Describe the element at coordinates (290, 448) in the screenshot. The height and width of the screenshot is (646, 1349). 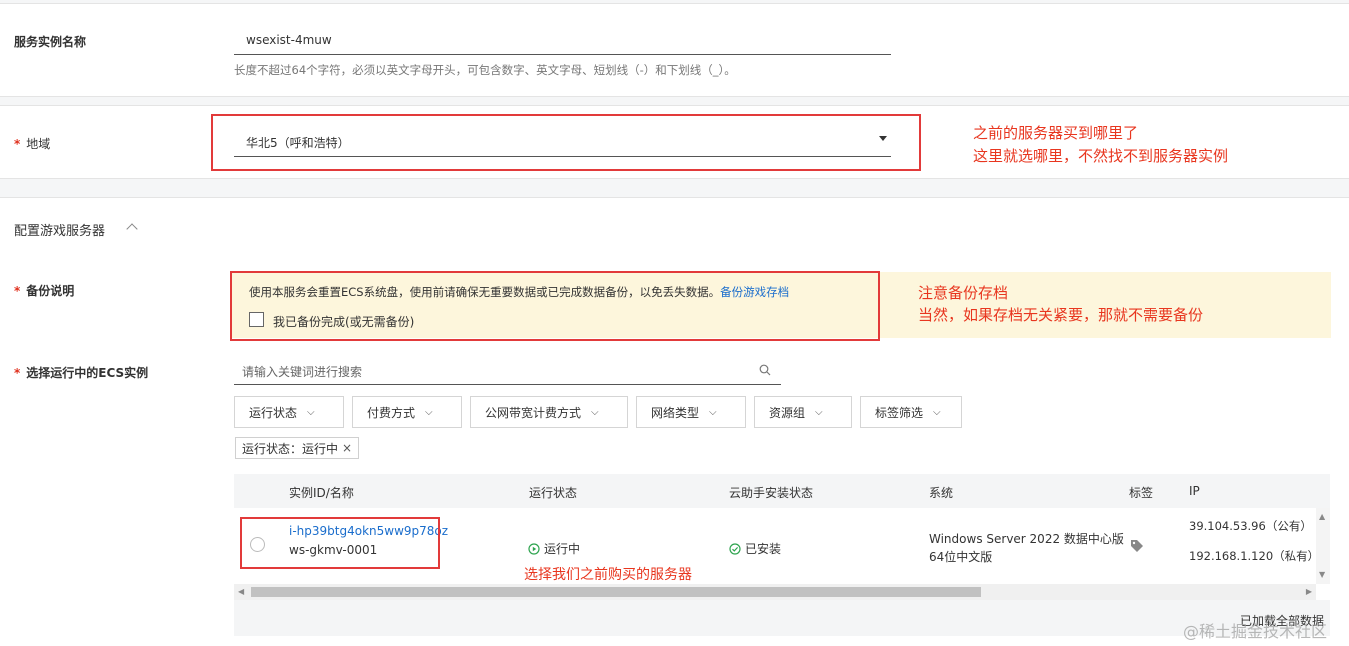
I see `active-filter-tag-label: 运行状态：运行中` at that location.